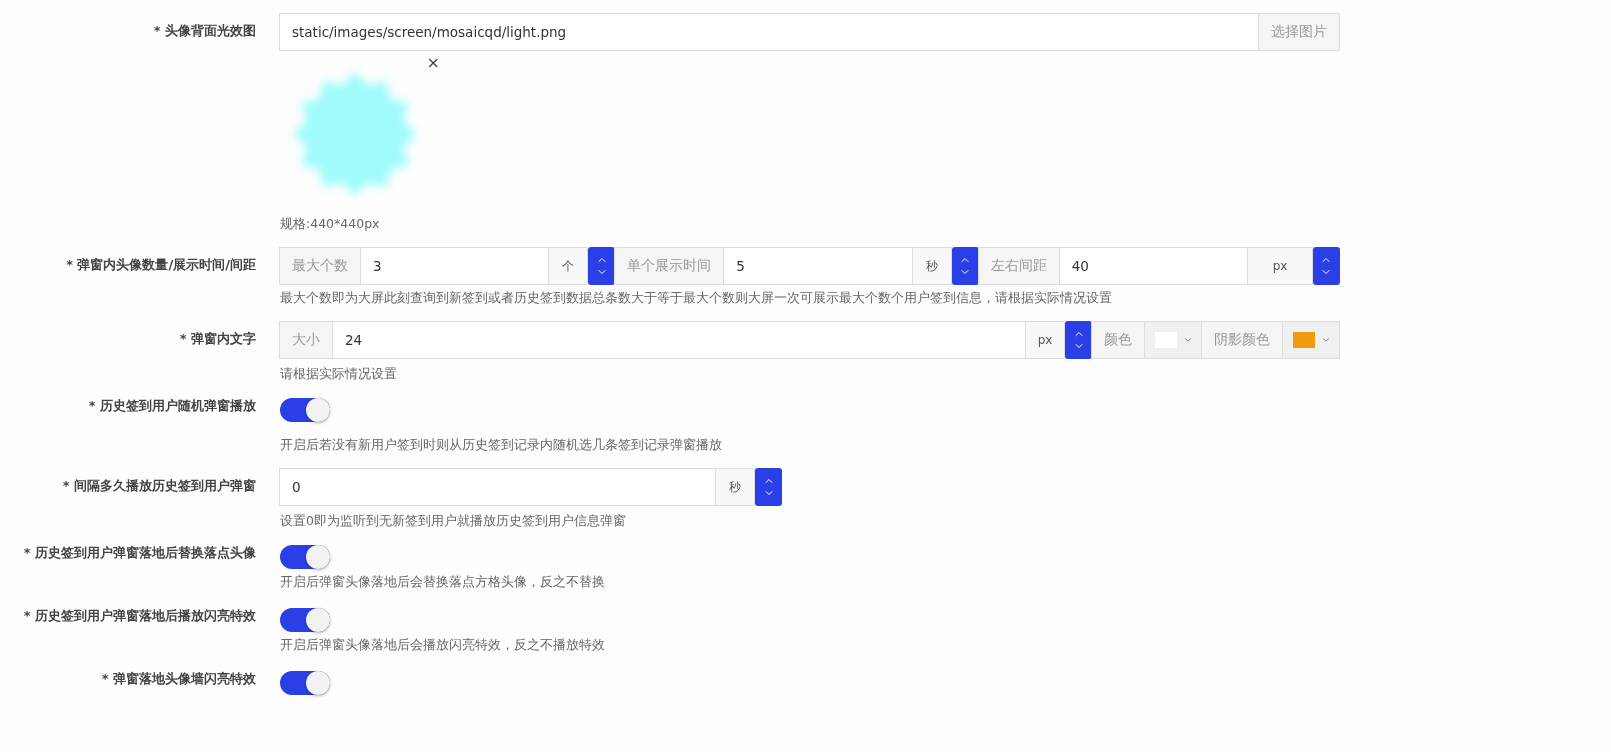  What do you see at coordinates (306, 340) in the screenshot?
I see `field-prefix: 大小` at bounding box center [306, 340].